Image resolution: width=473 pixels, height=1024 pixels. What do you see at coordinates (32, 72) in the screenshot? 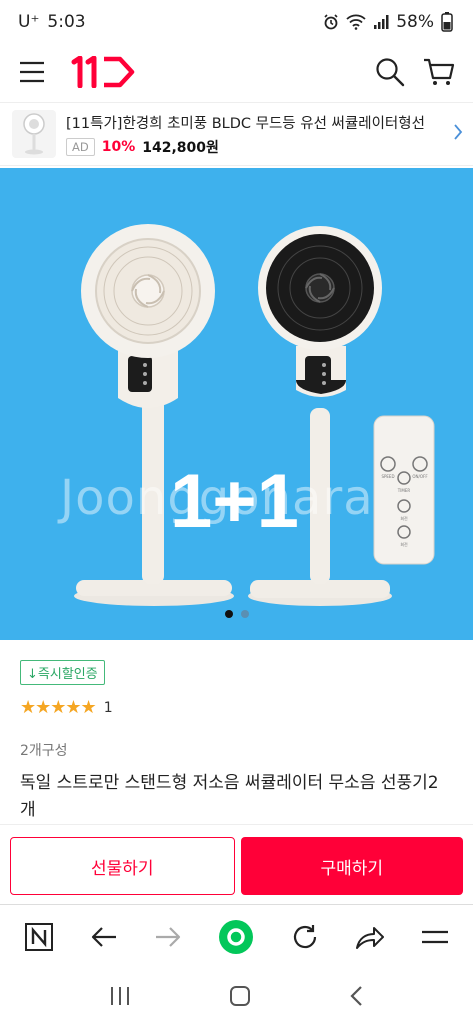
I see `menu-icon` at bounding box center [32, 72].